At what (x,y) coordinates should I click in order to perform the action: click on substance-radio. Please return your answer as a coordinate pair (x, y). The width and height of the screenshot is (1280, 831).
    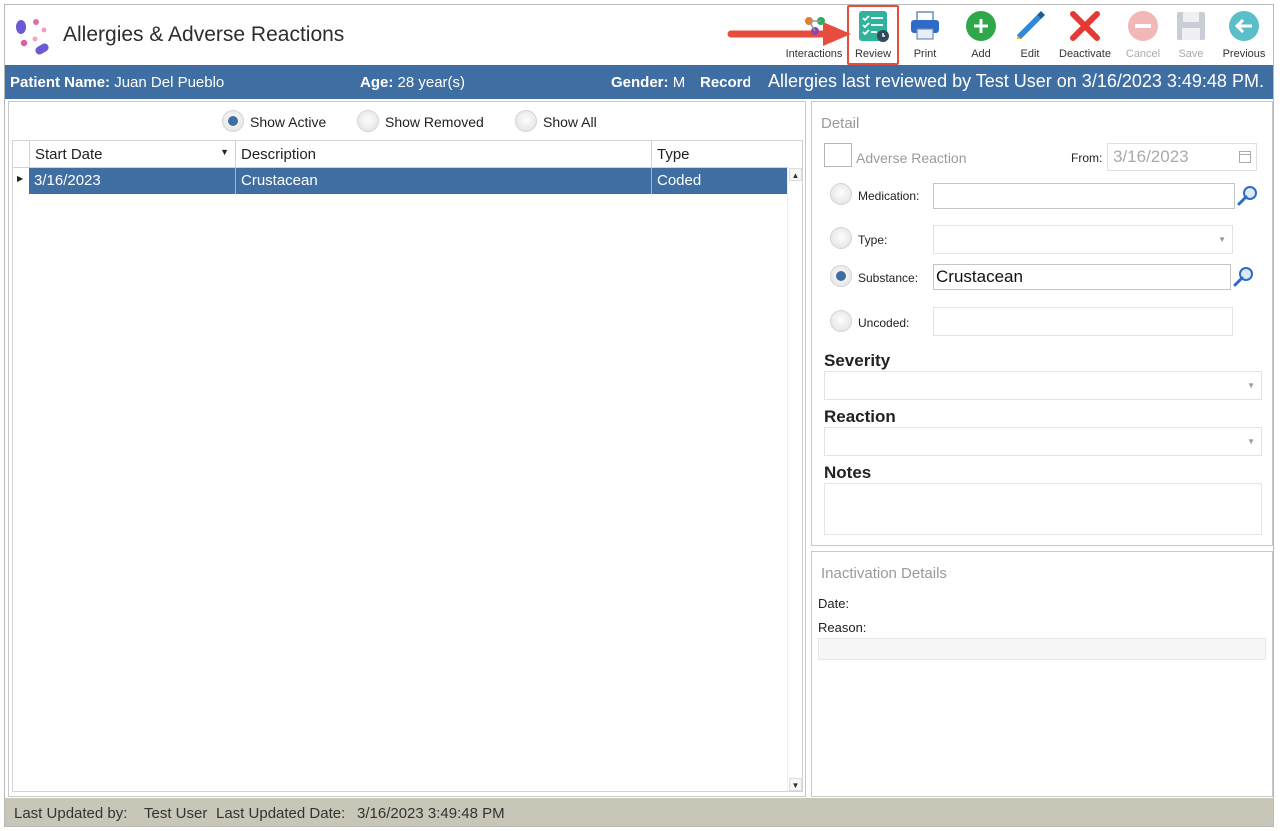
    Looking at the image, I should click on (841, 276).